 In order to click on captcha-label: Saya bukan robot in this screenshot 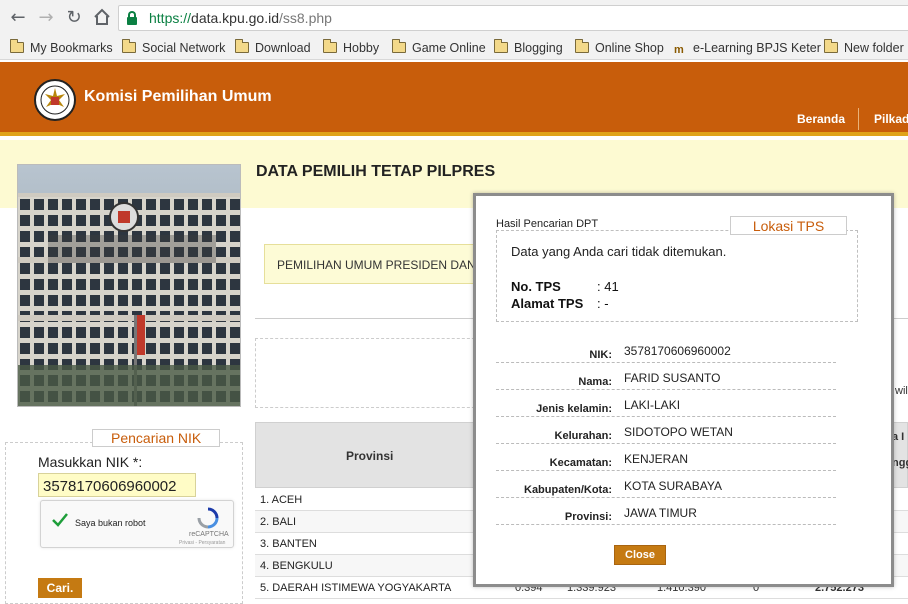, I will do `click(110, 523)`.